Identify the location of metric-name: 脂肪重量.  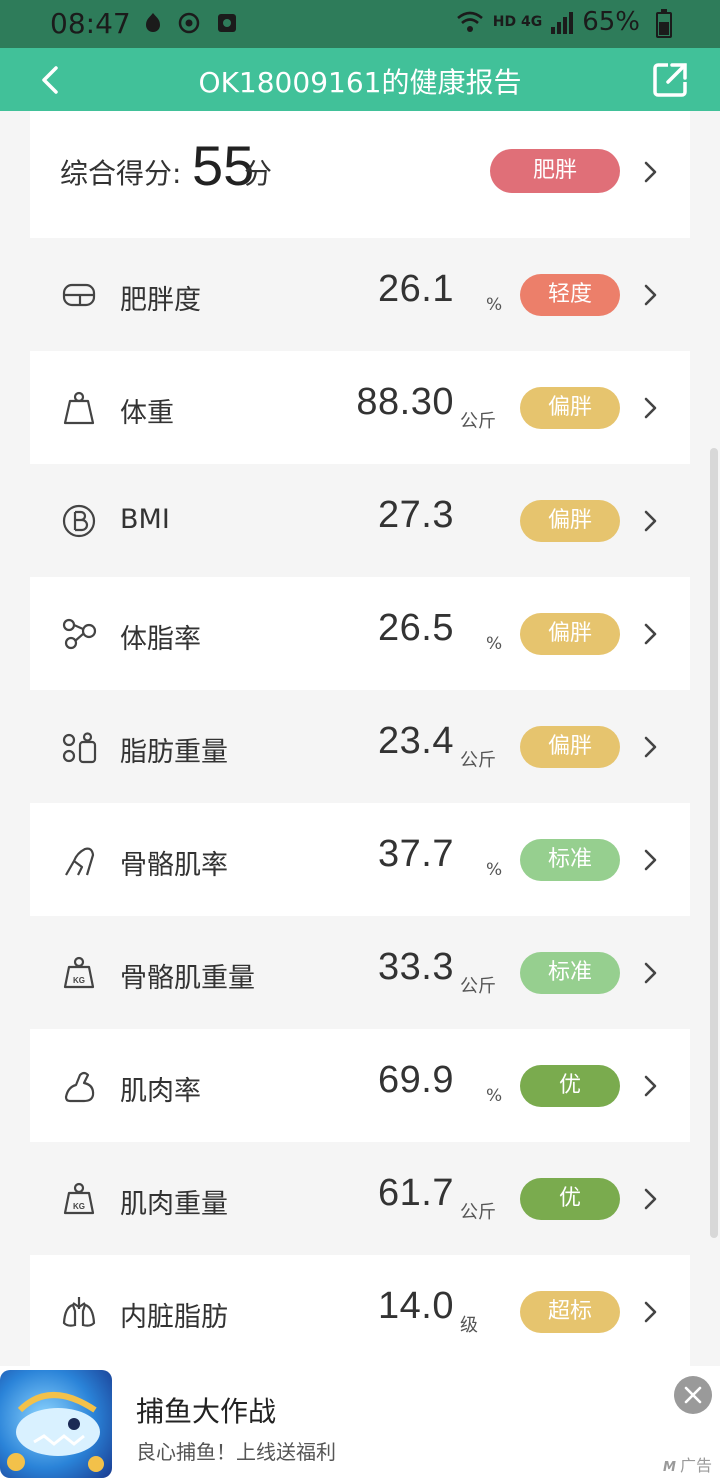
(174, 752).